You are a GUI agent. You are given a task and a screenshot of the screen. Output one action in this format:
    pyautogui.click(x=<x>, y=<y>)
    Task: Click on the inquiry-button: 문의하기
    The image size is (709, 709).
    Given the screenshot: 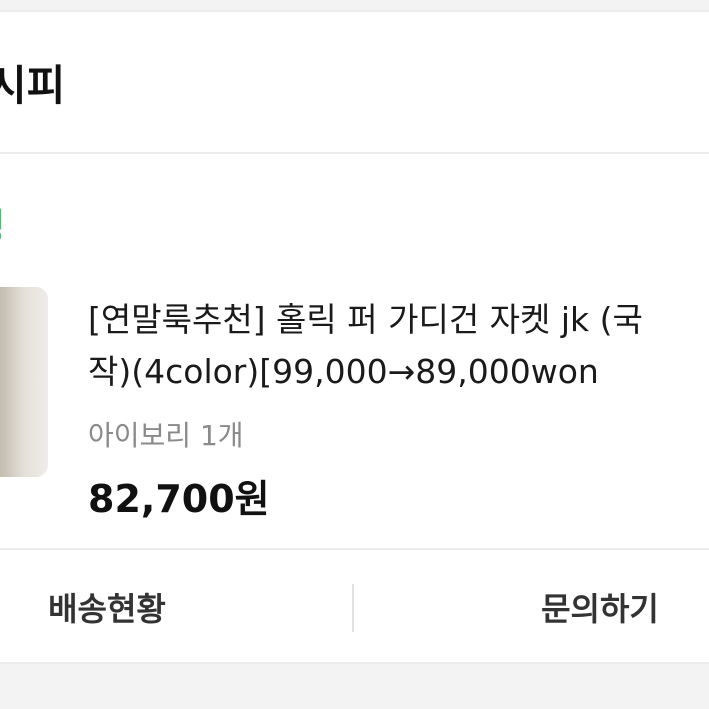 What is the action you would take?
    pyautogui.click(x=600, y=606)
    